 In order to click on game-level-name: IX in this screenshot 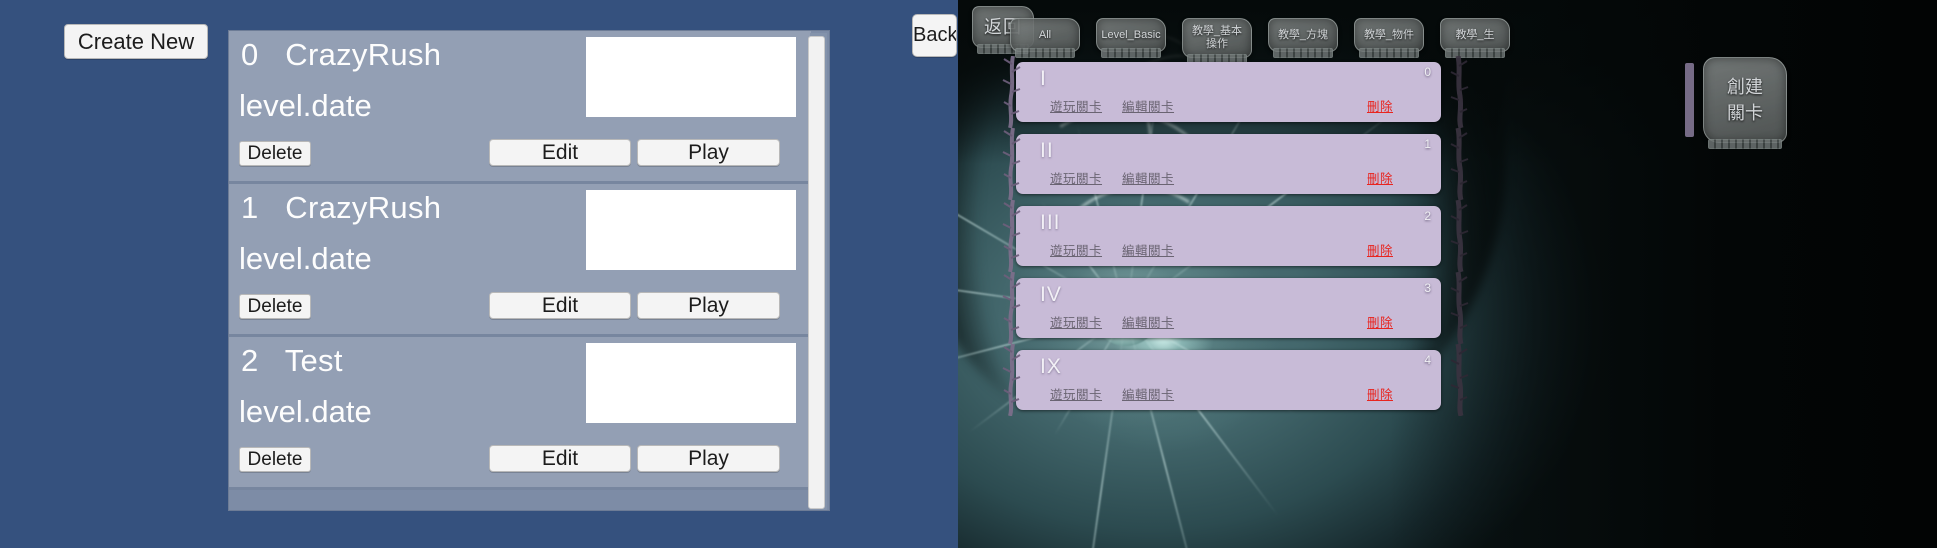, I will do `click(1051, 366)`.